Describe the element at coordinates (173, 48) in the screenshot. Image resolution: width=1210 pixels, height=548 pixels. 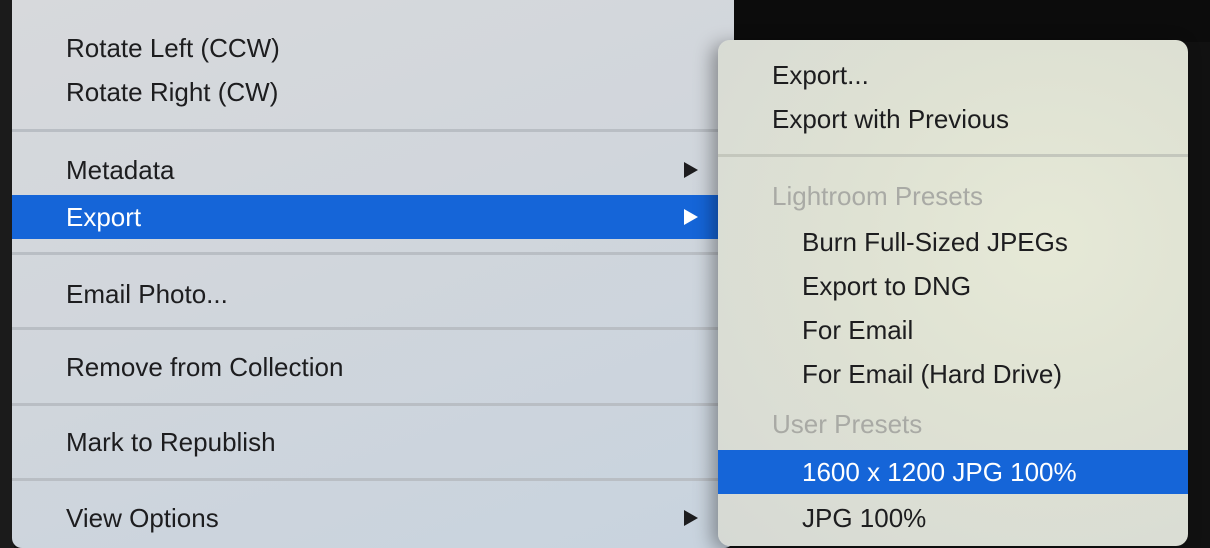
I see `menu-item-label: Rotate Left (CCW)` at that location.